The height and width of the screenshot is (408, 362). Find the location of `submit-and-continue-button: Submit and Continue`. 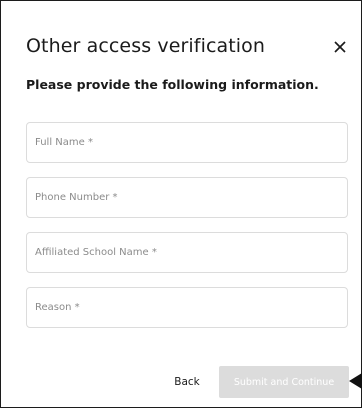

submit-and-continue-button: Submit and Continue is located at coordinates (284, 382).